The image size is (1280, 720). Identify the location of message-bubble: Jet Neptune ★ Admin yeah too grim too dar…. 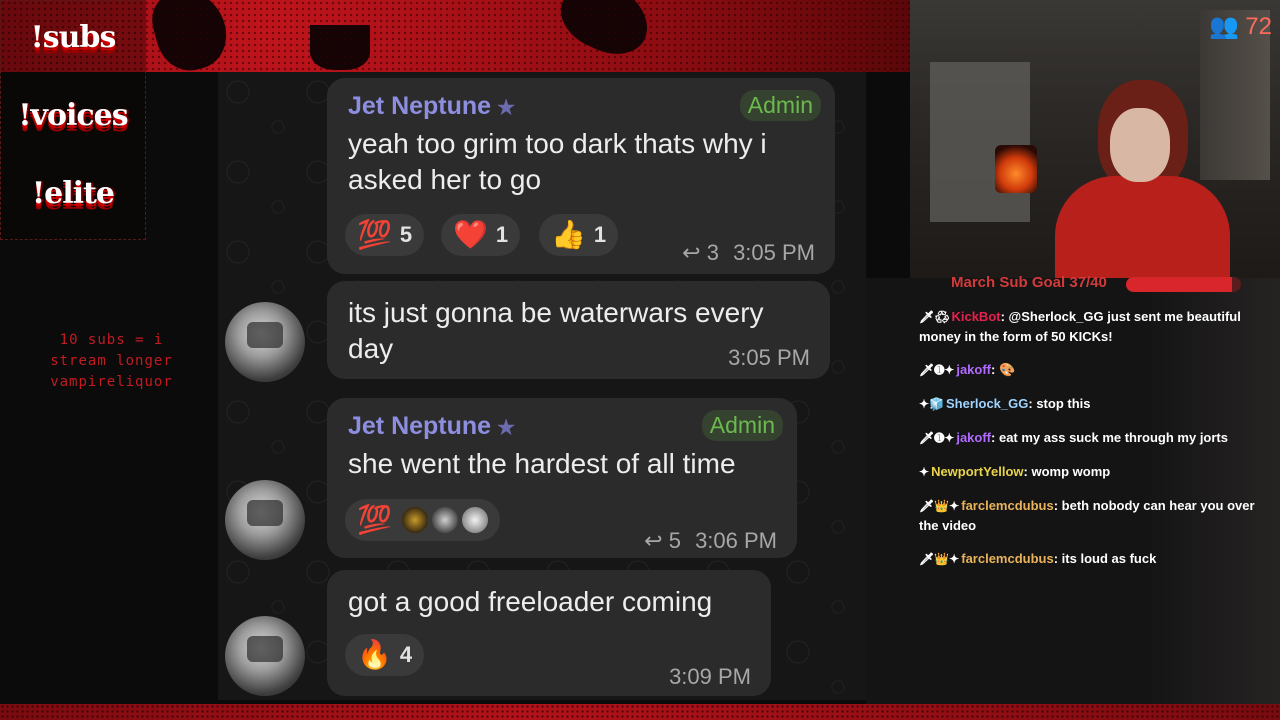
(581, 176).